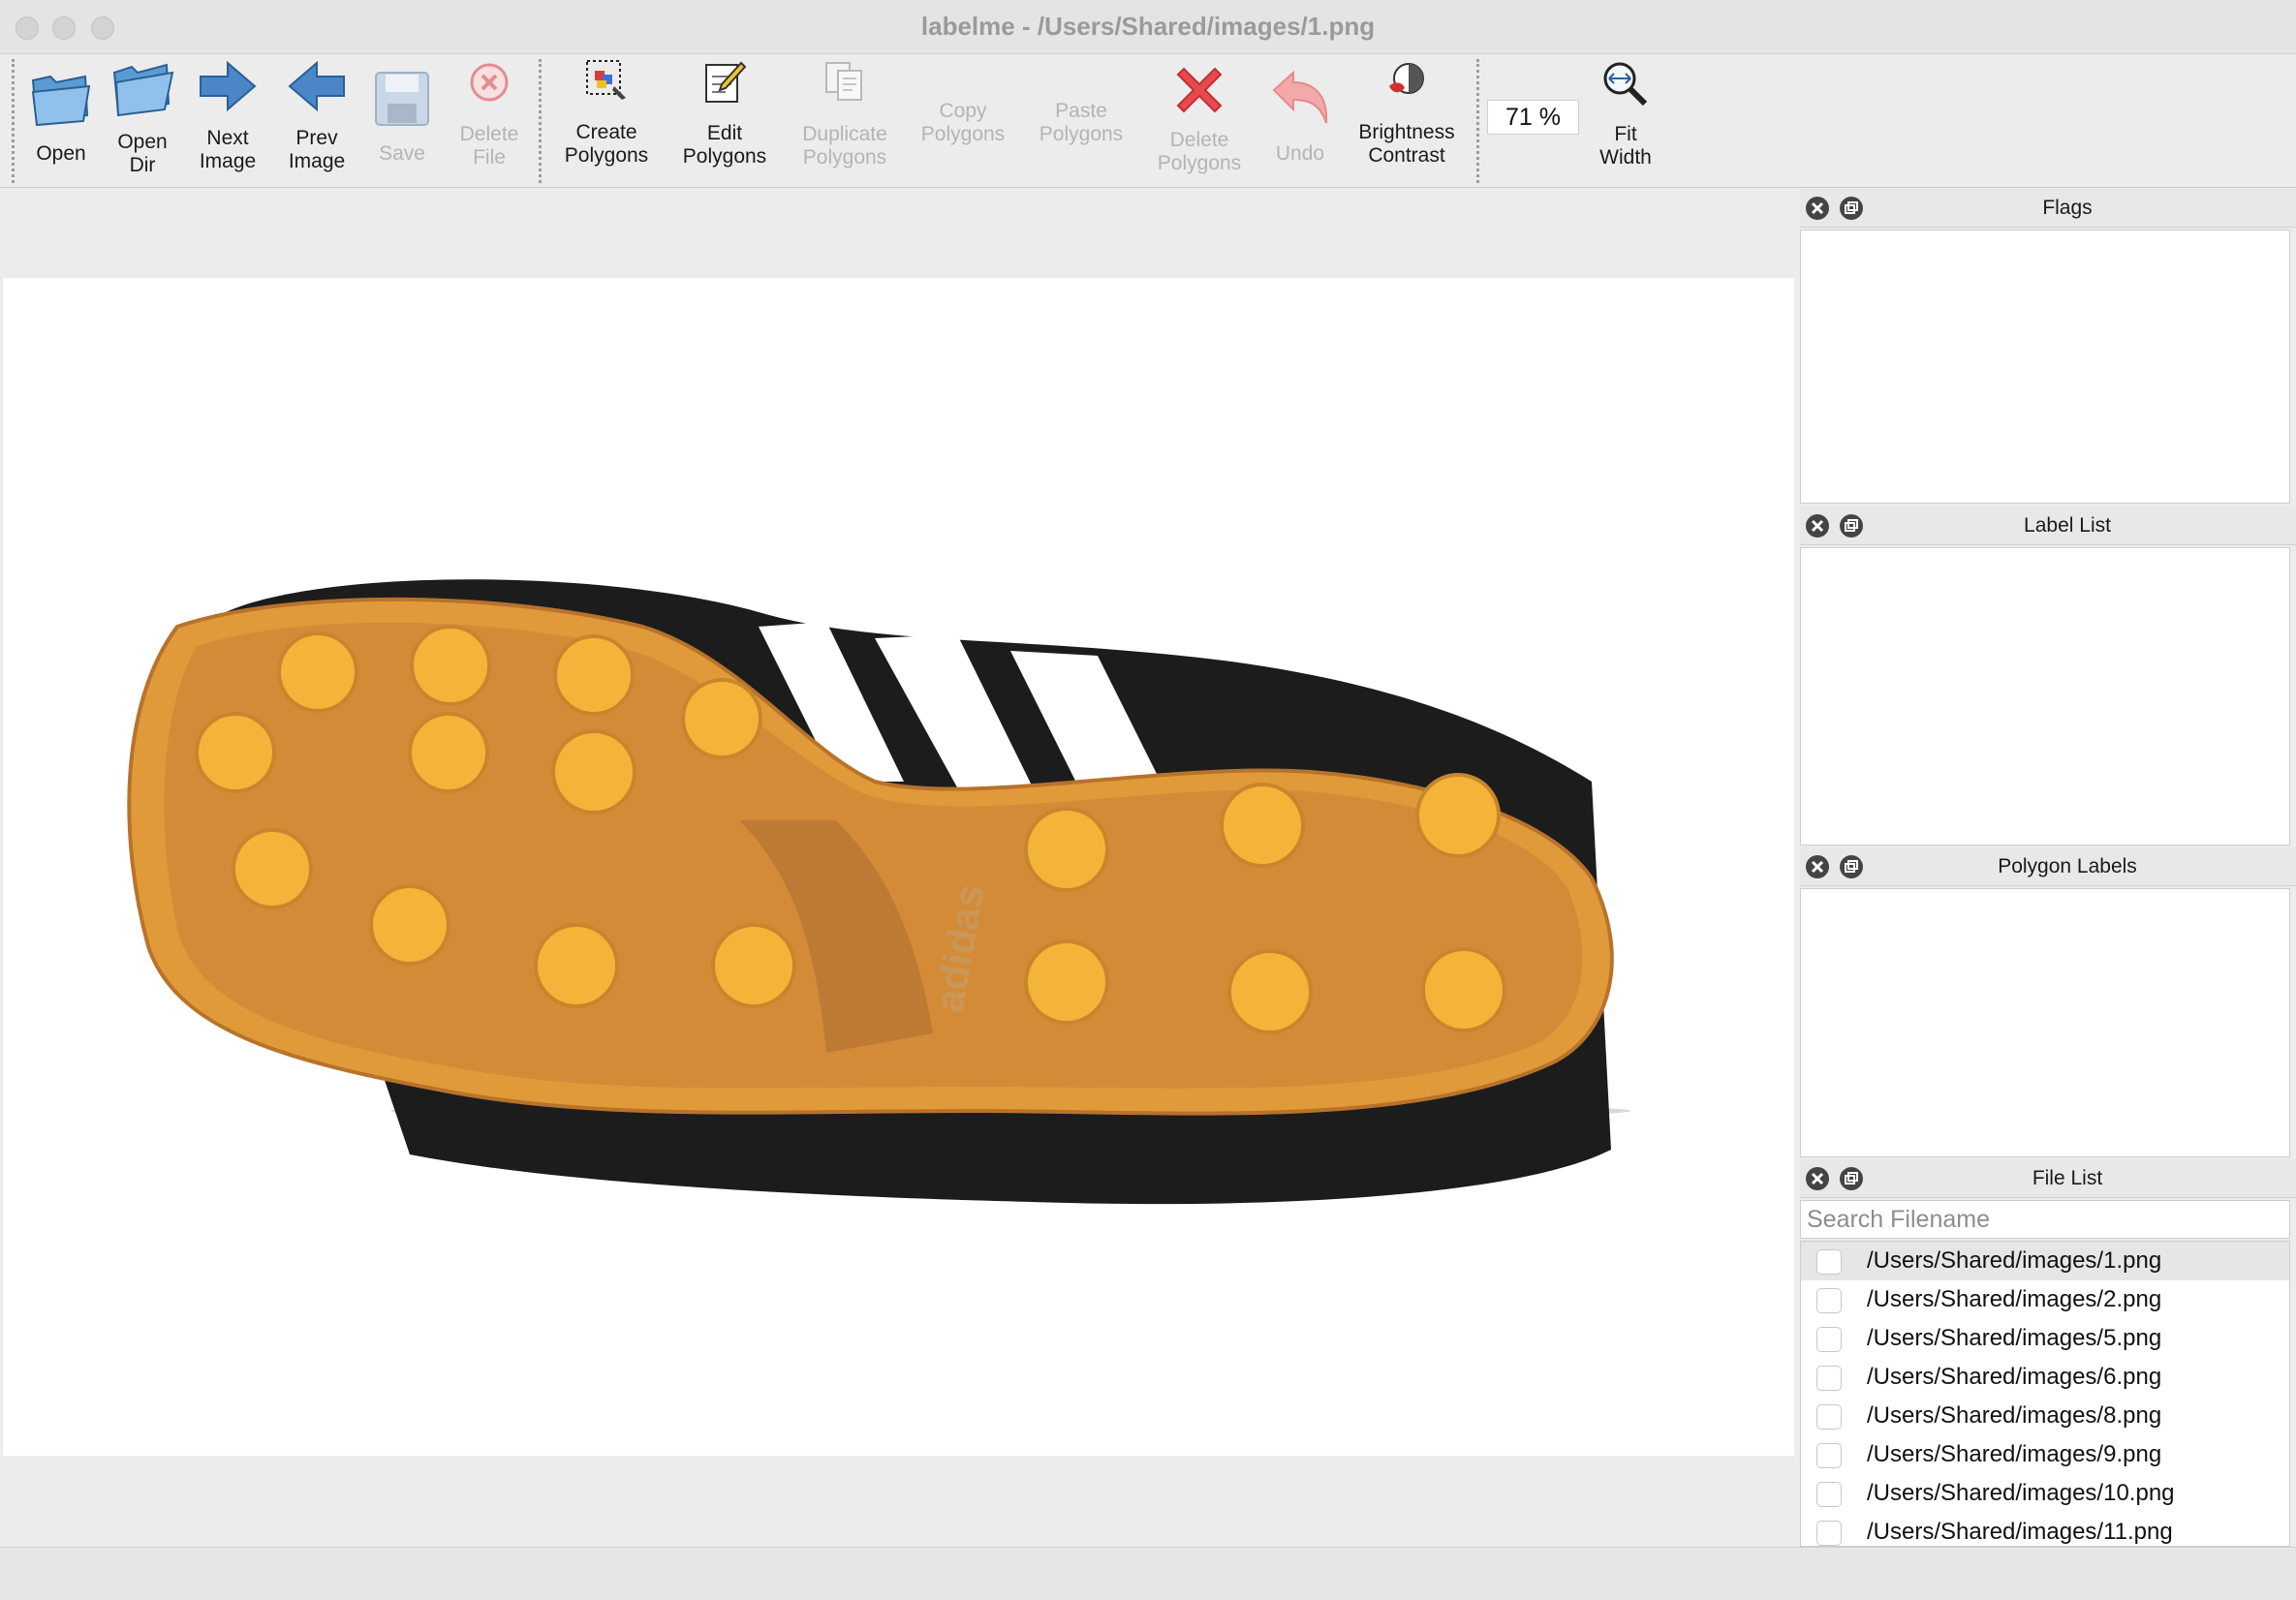 Image resolution: width=2296 pixels, height=1600 pixels. I want to click on flags-dock: Flags, so click(2048, 346).